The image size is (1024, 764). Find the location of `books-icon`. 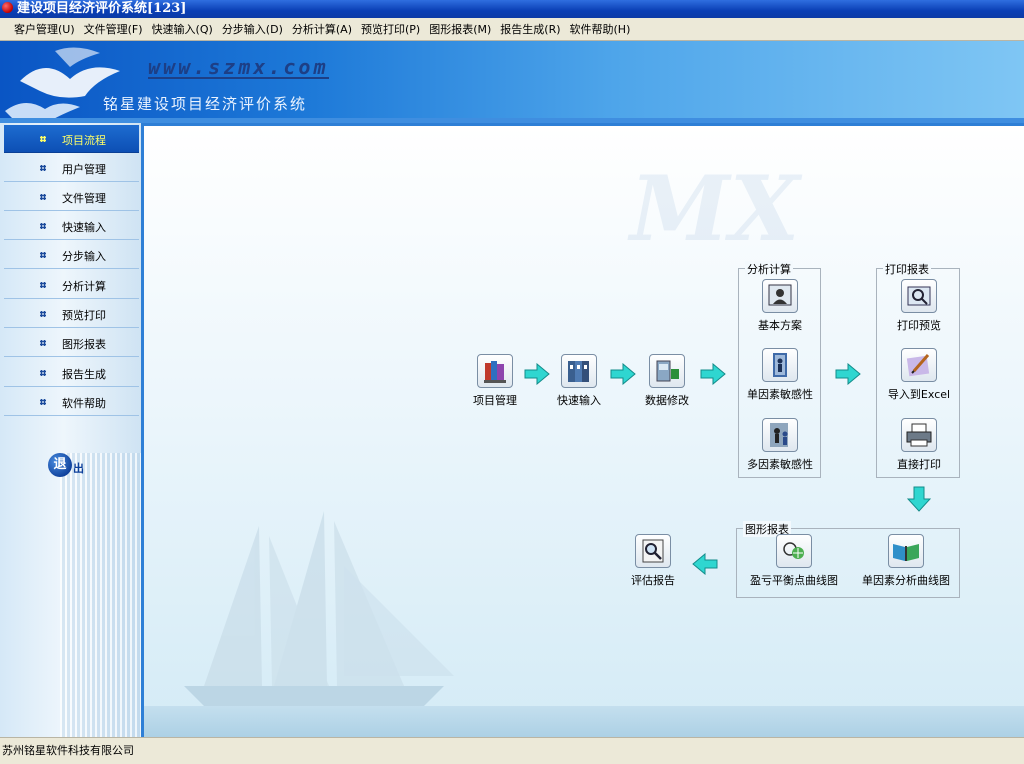

books-icon is located at coordinates (495, 371).